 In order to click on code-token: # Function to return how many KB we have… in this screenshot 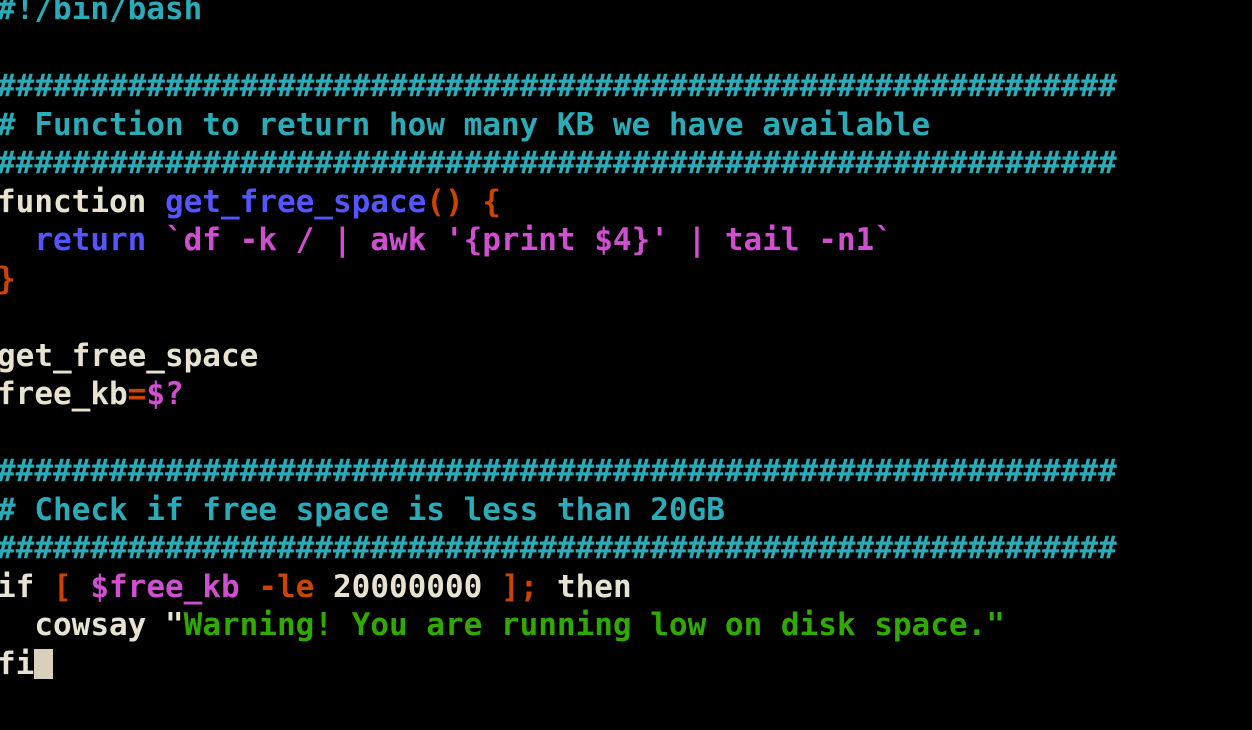, I will do `click(465, 124)`.